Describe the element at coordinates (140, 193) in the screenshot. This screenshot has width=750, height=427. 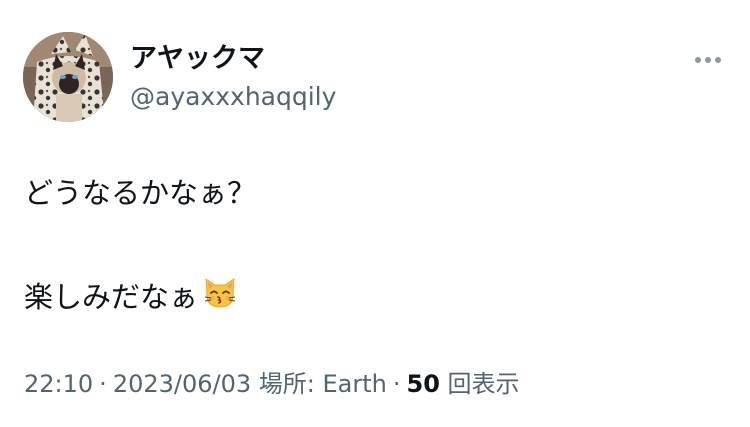
I see `tweet-text-line-1: どうなるかなぁ？` at that location.